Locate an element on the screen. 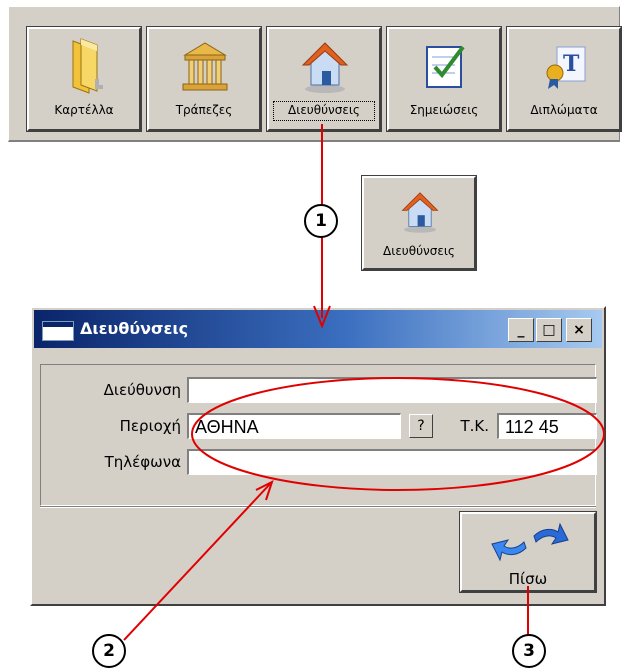  window-app-icon is located at coordinates (58, 331).